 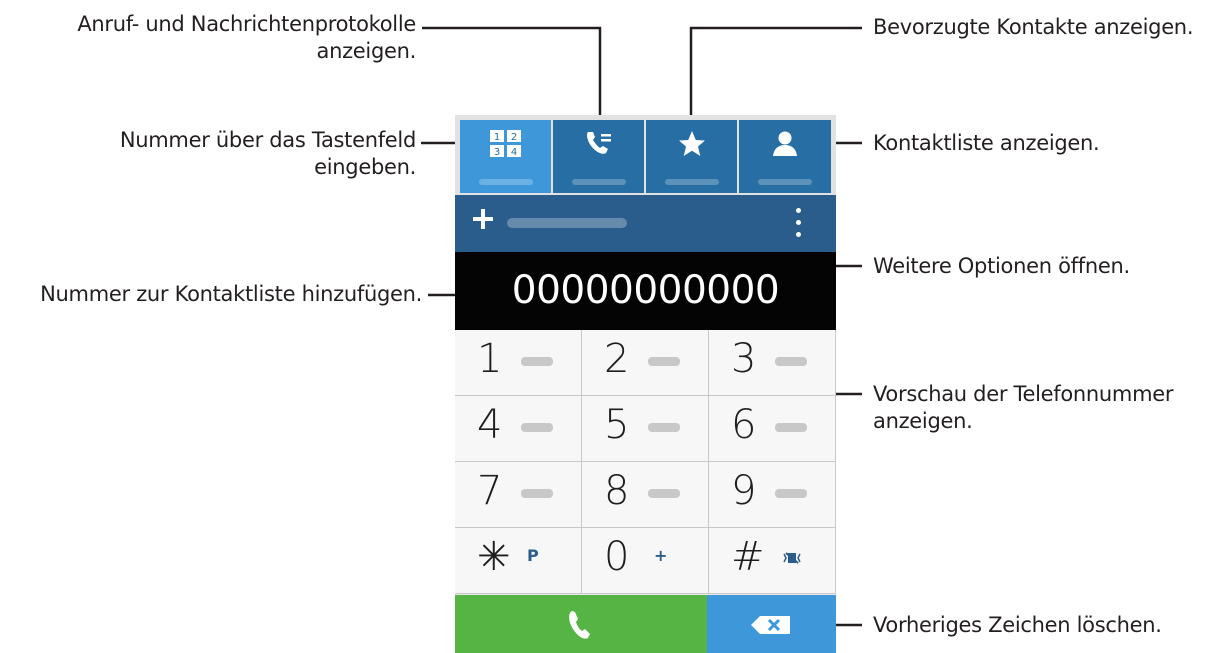 I want to click on key-4: 4, so click(x=518, y=429).